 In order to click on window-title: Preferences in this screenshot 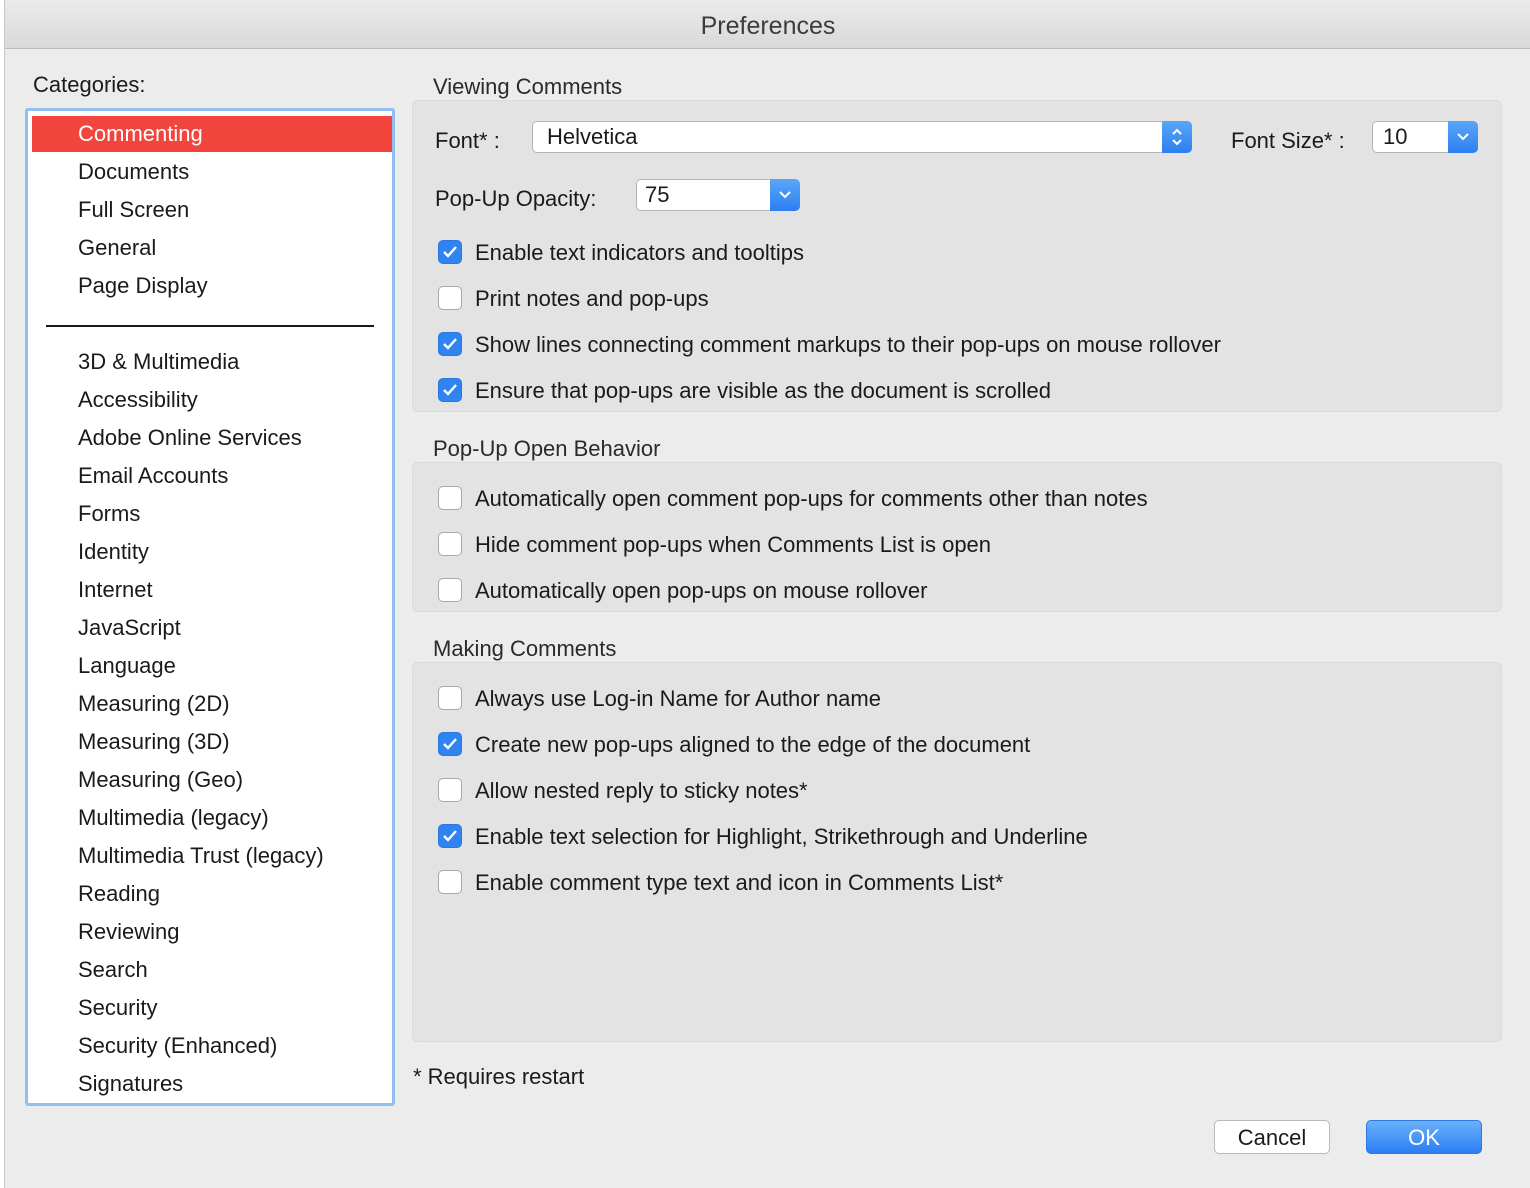, I will do `click(767, 24)`.